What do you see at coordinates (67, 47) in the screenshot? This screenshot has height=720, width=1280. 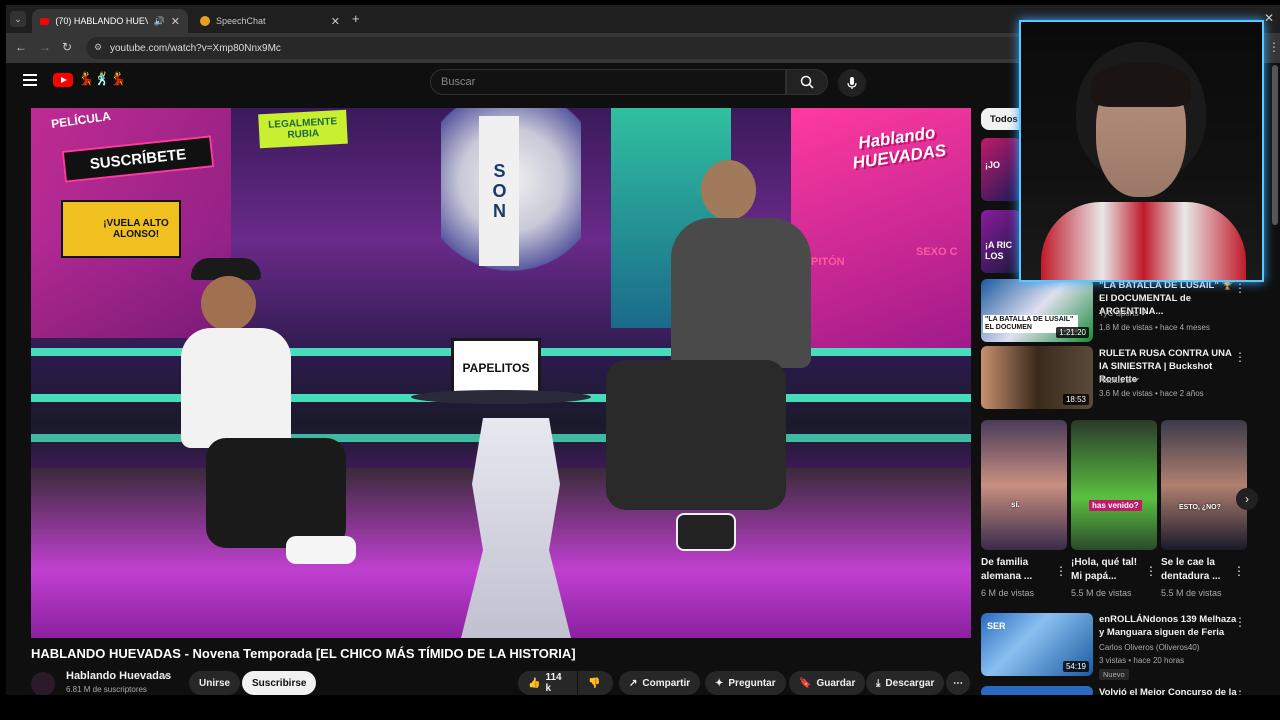 I see `reload-icon: ↻` at bounding box center [67, 47].